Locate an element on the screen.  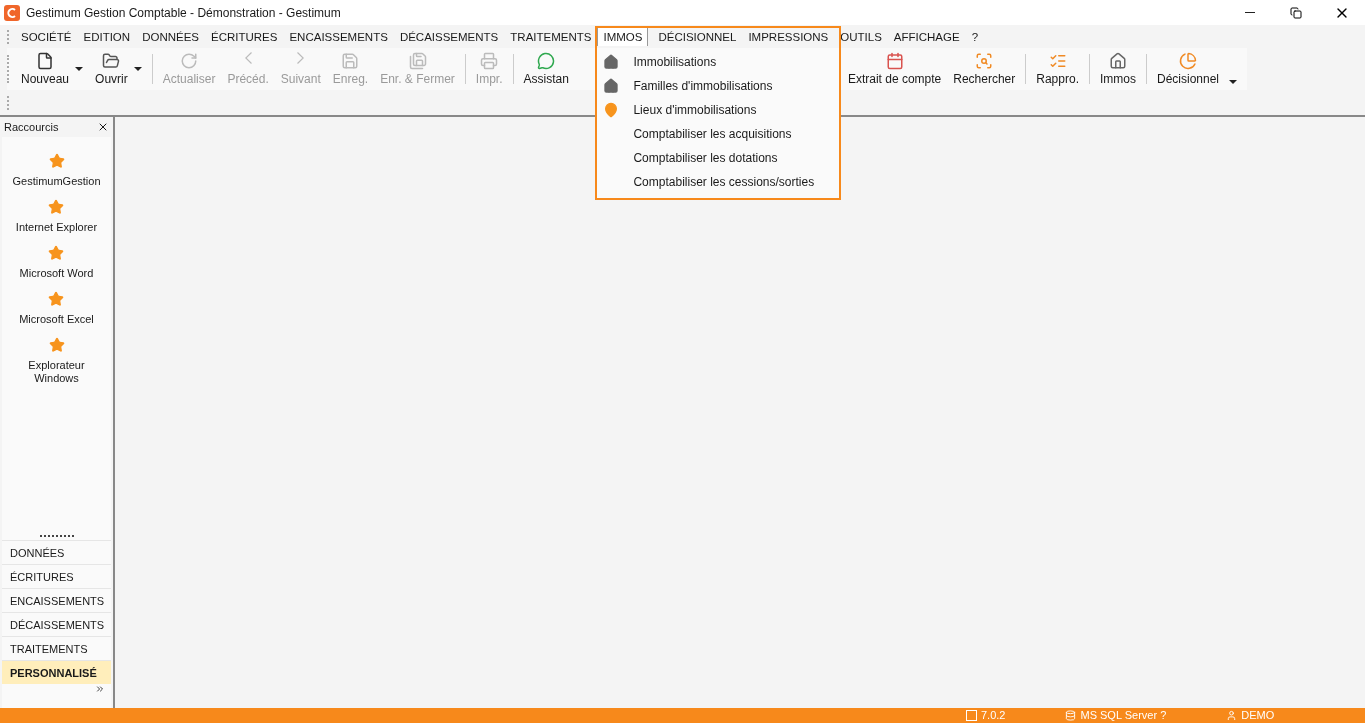
menu-item: AFFICHAGE is located at coordinates (926, 36).